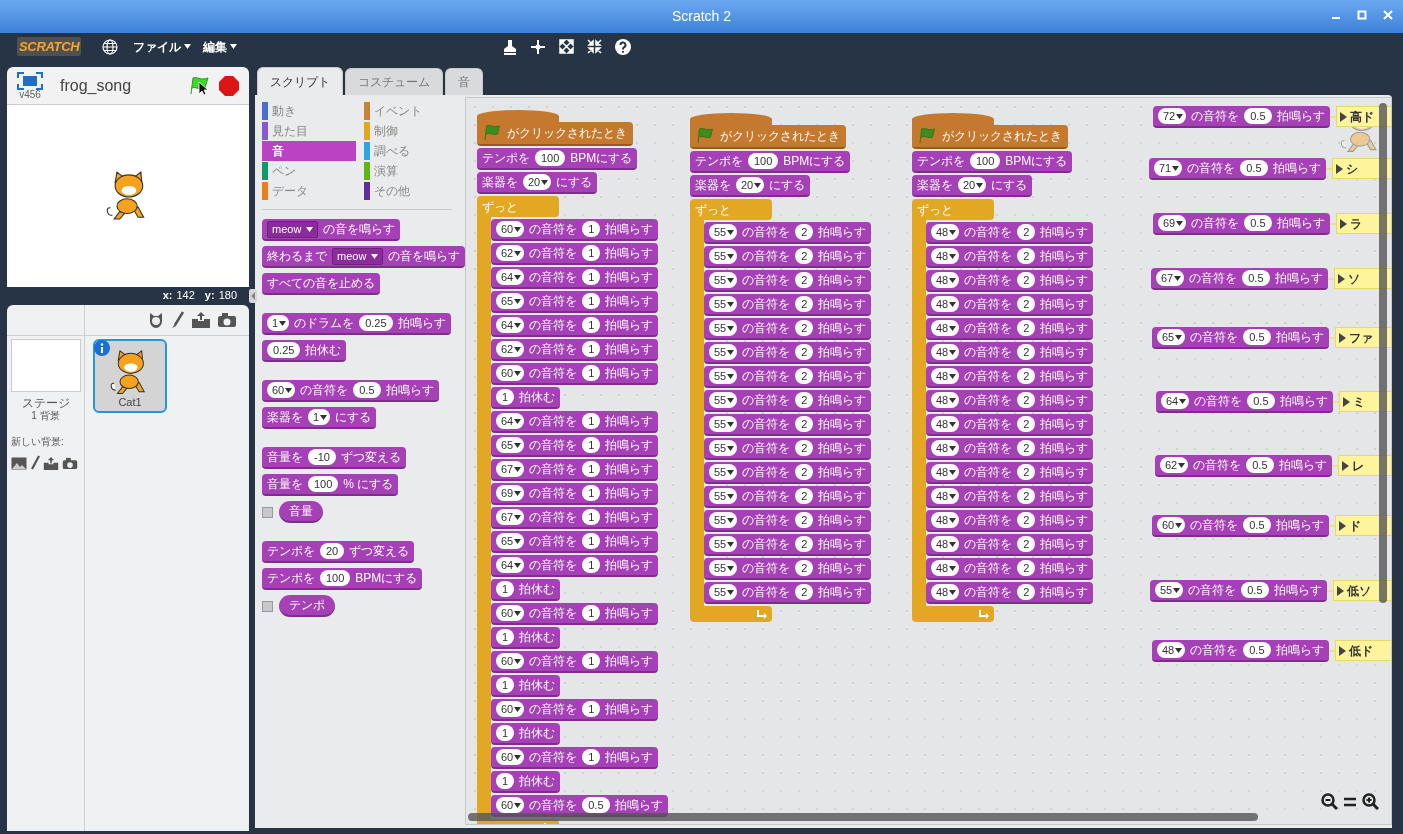  I want to click on vertical-scrollbar, so click(1383, 353).